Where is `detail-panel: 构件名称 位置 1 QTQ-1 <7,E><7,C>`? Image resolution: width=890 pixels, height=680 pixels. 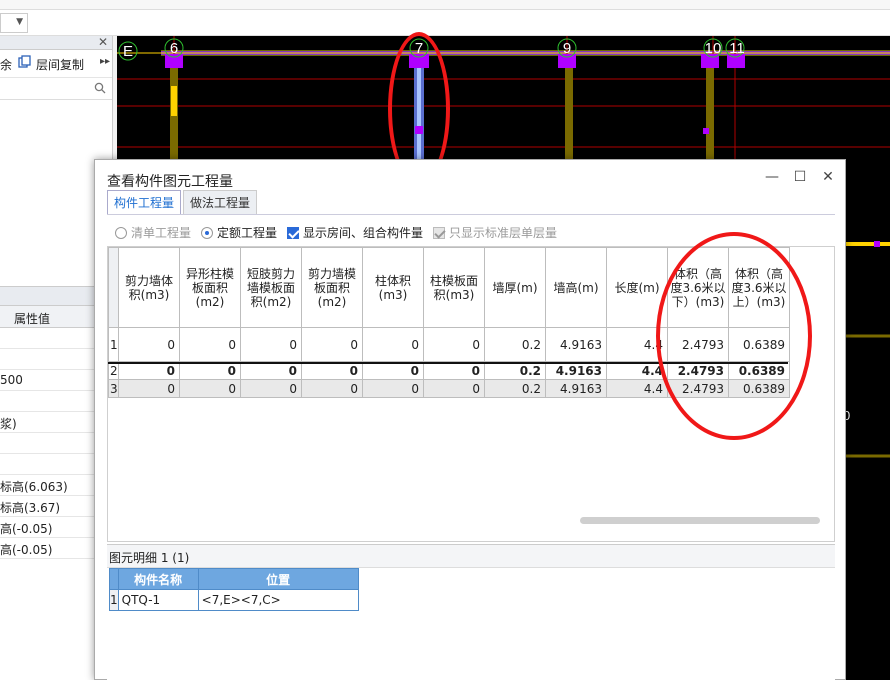 detail-panel: 构件名称 位置 1 QTQ-1 <7,E><7,C> is located at coordinates (471, 624).